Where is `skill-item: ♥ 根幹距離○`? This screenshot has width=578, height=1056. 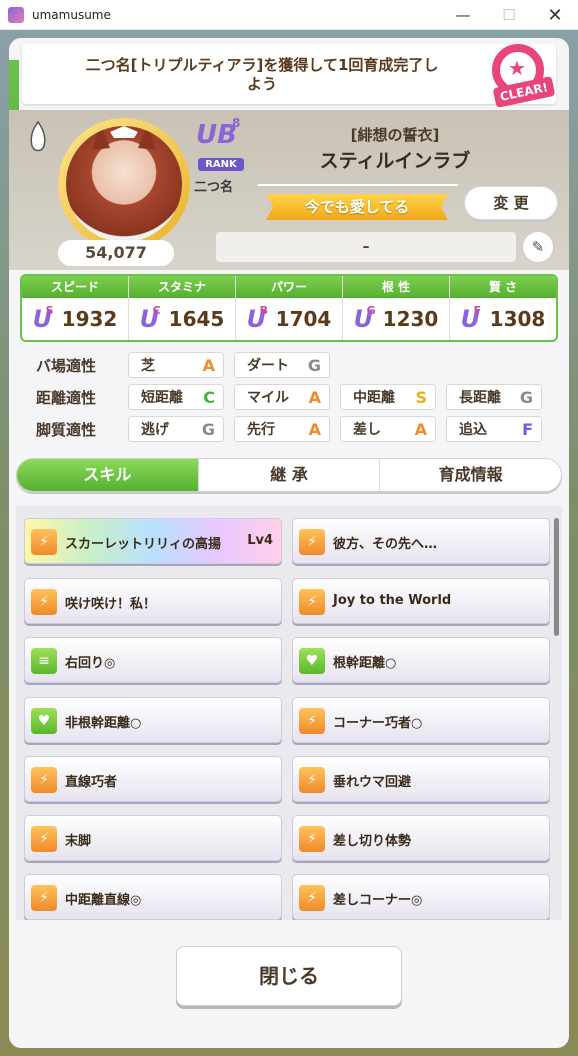 skill-item: ♥ 根幹距離○ is located at coordinates (421, 660).